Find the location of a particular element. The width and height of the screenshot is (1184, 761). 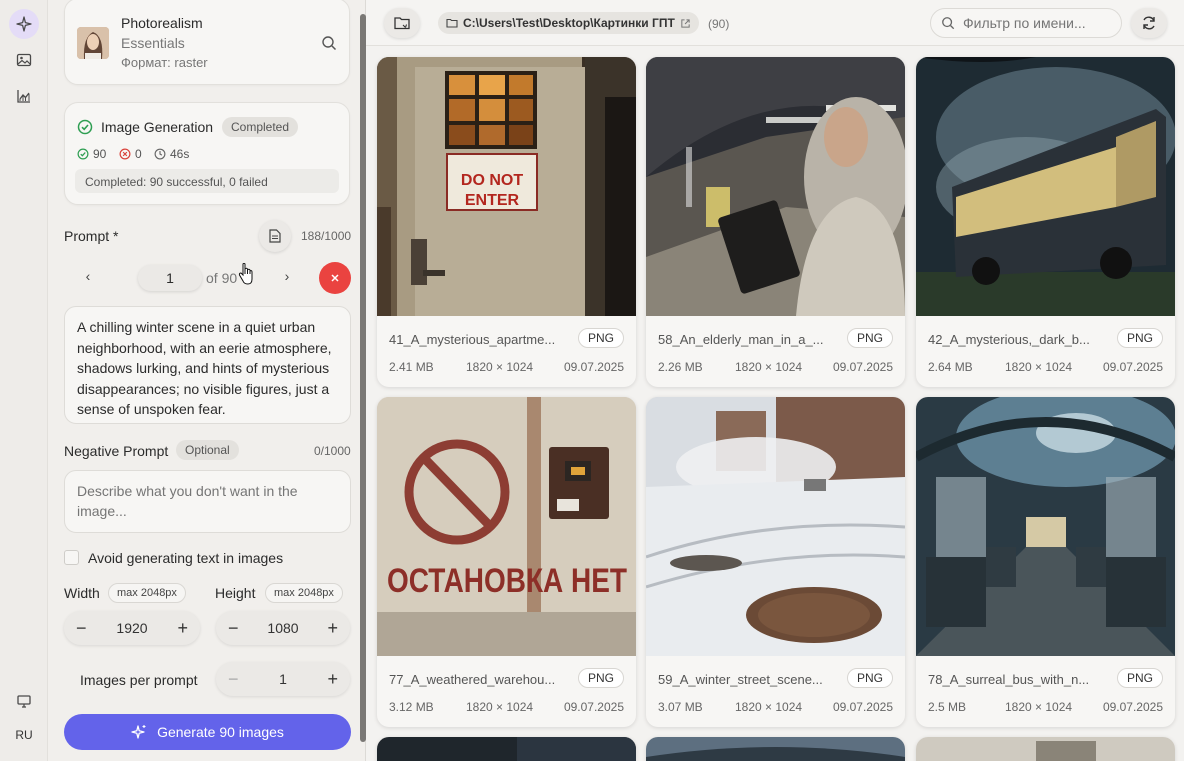

chevron-left-icon: ‹ is located at coordinates (88, 276).